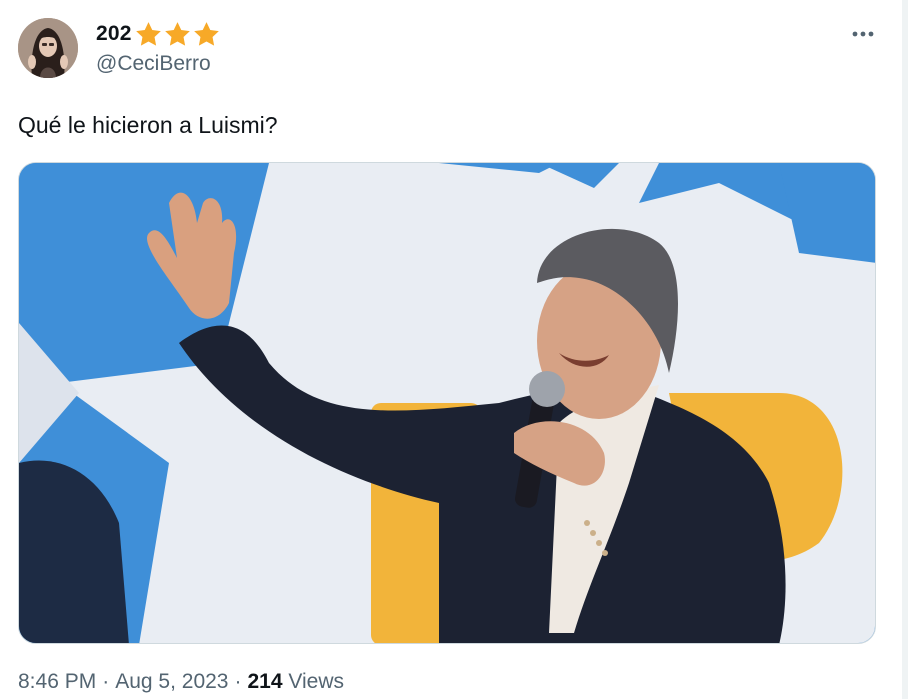 The width and height of the screenshot is (908, 699). What do you see at coordinates (171, 681) in the screenshot?
I see `tweet-date: Aug 5, 2023` at bounding box center [171, 681].